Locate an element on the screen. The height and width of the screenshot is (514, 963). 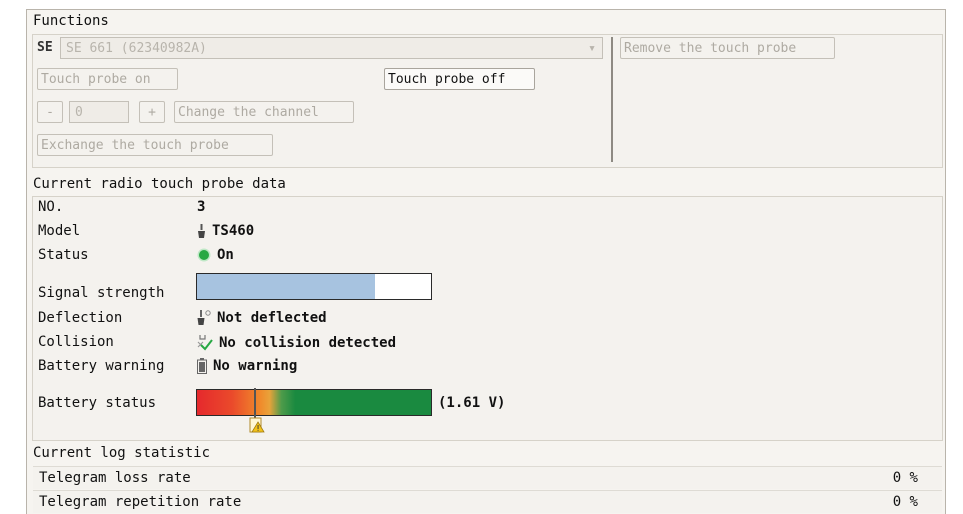
se-label: SE is located at coordinates (45, 47).